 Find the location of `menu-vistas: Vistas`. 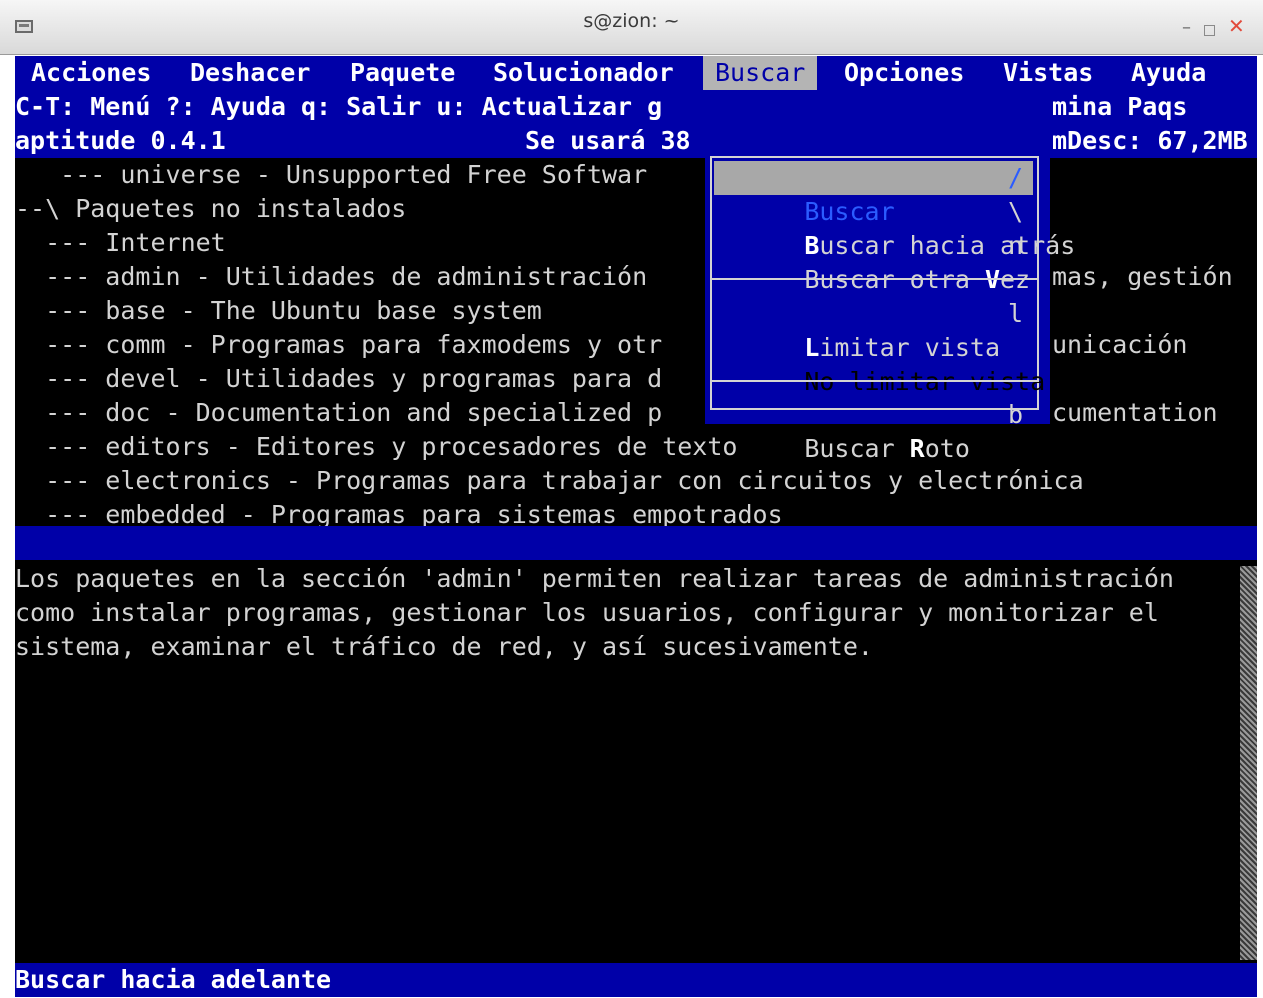

menu-vistas: Vistas is located at coordinates (1048, 73).